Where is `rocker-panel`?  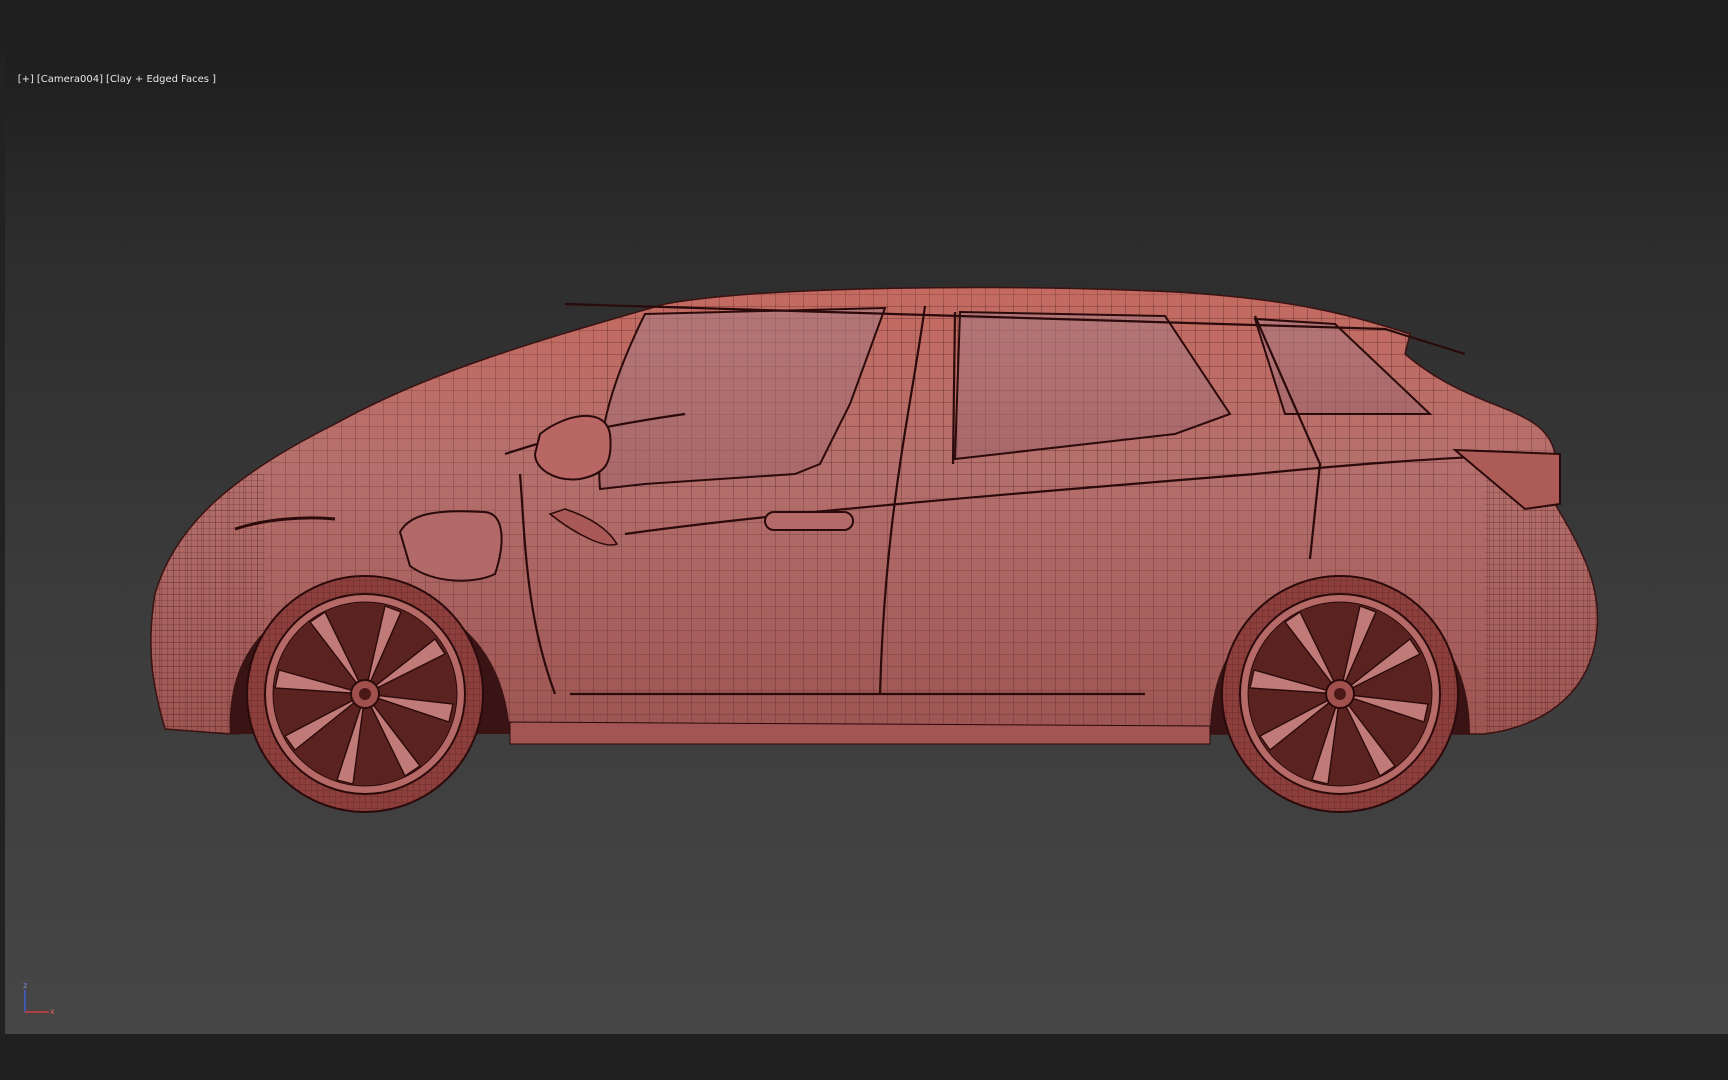
rocker-panel is located at coordinates (860, 733).